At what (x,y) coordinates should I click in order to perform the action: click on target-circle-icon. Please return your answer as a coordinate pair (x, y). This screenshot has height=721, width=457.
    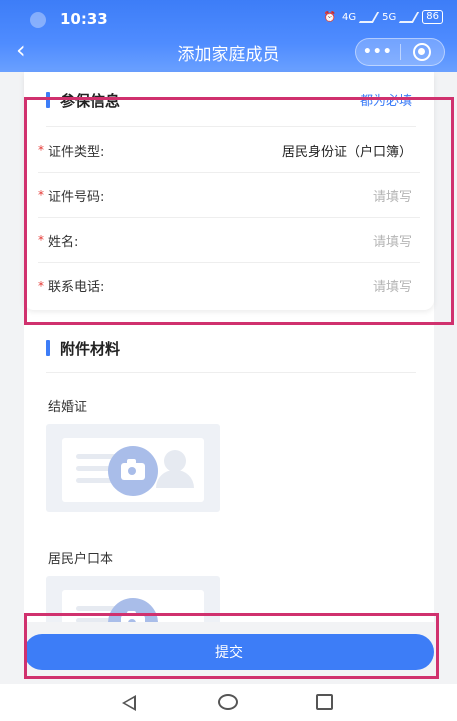
    Looking at the image, I should click on (422, 52).